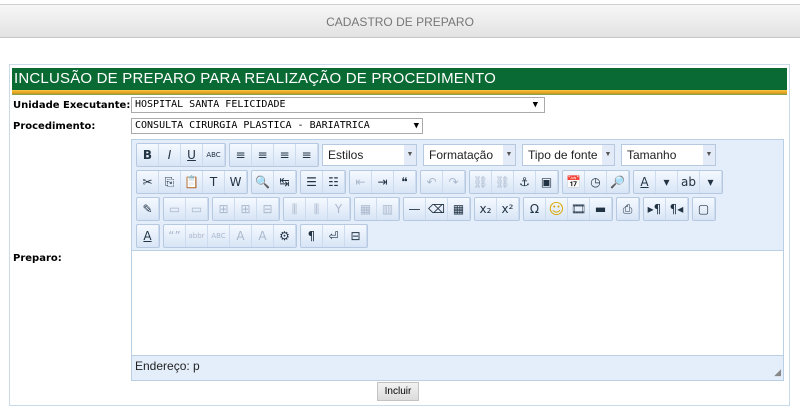 The height and width of the screenshot is (416, 800). I want to click on toolbar-group: ✎, so click(148, 209).